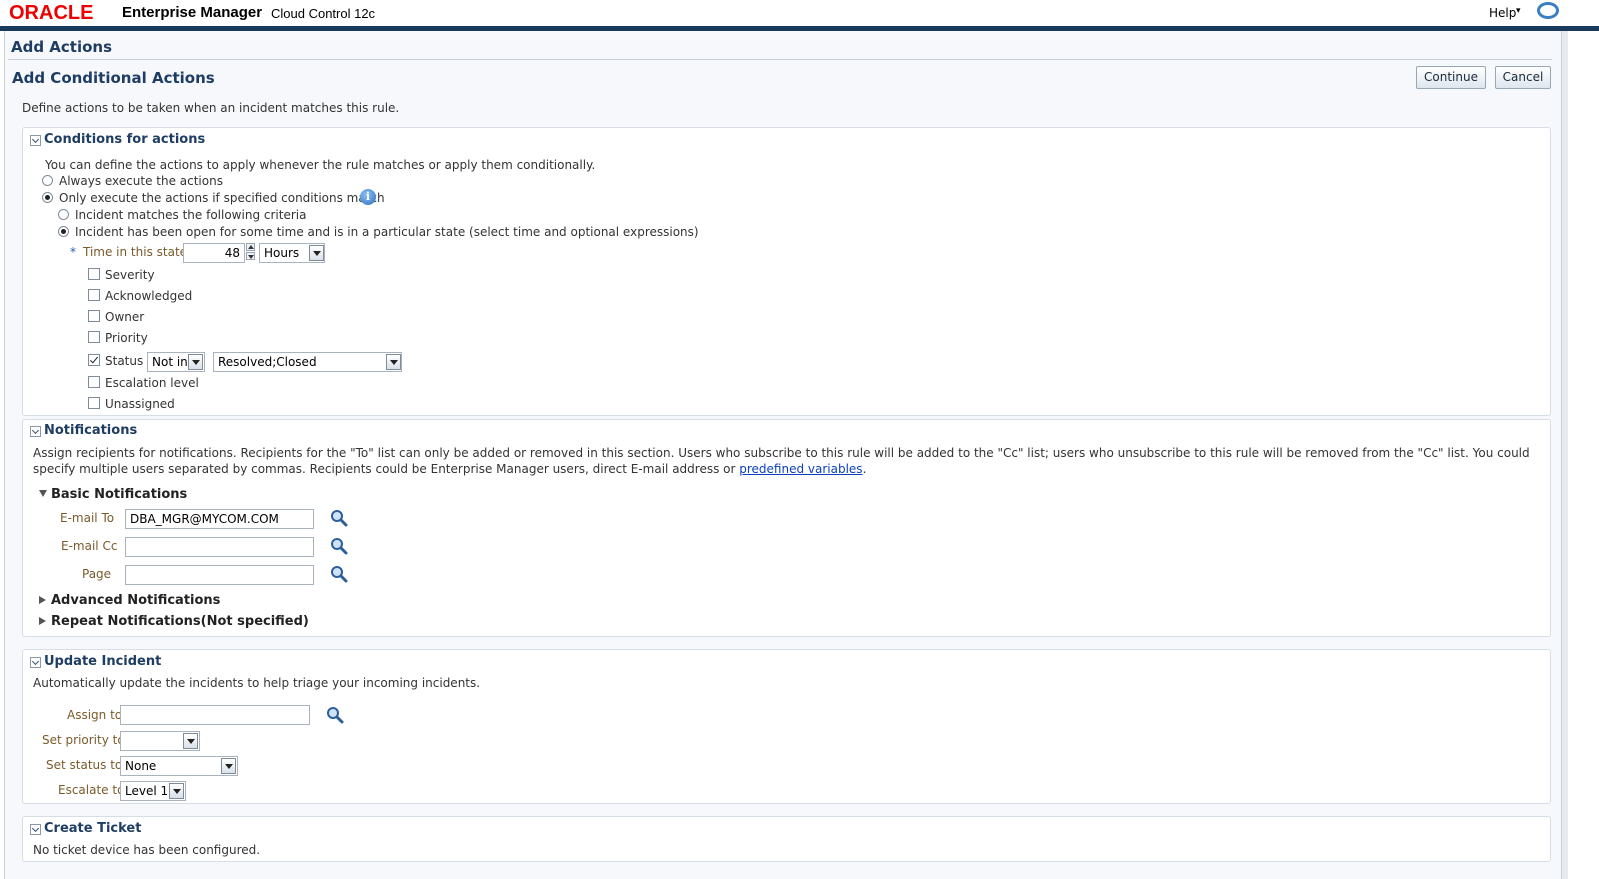 This screenshot has height=879, width=1599. I want to click on time-unit-value: Hours, so click(282, 253).